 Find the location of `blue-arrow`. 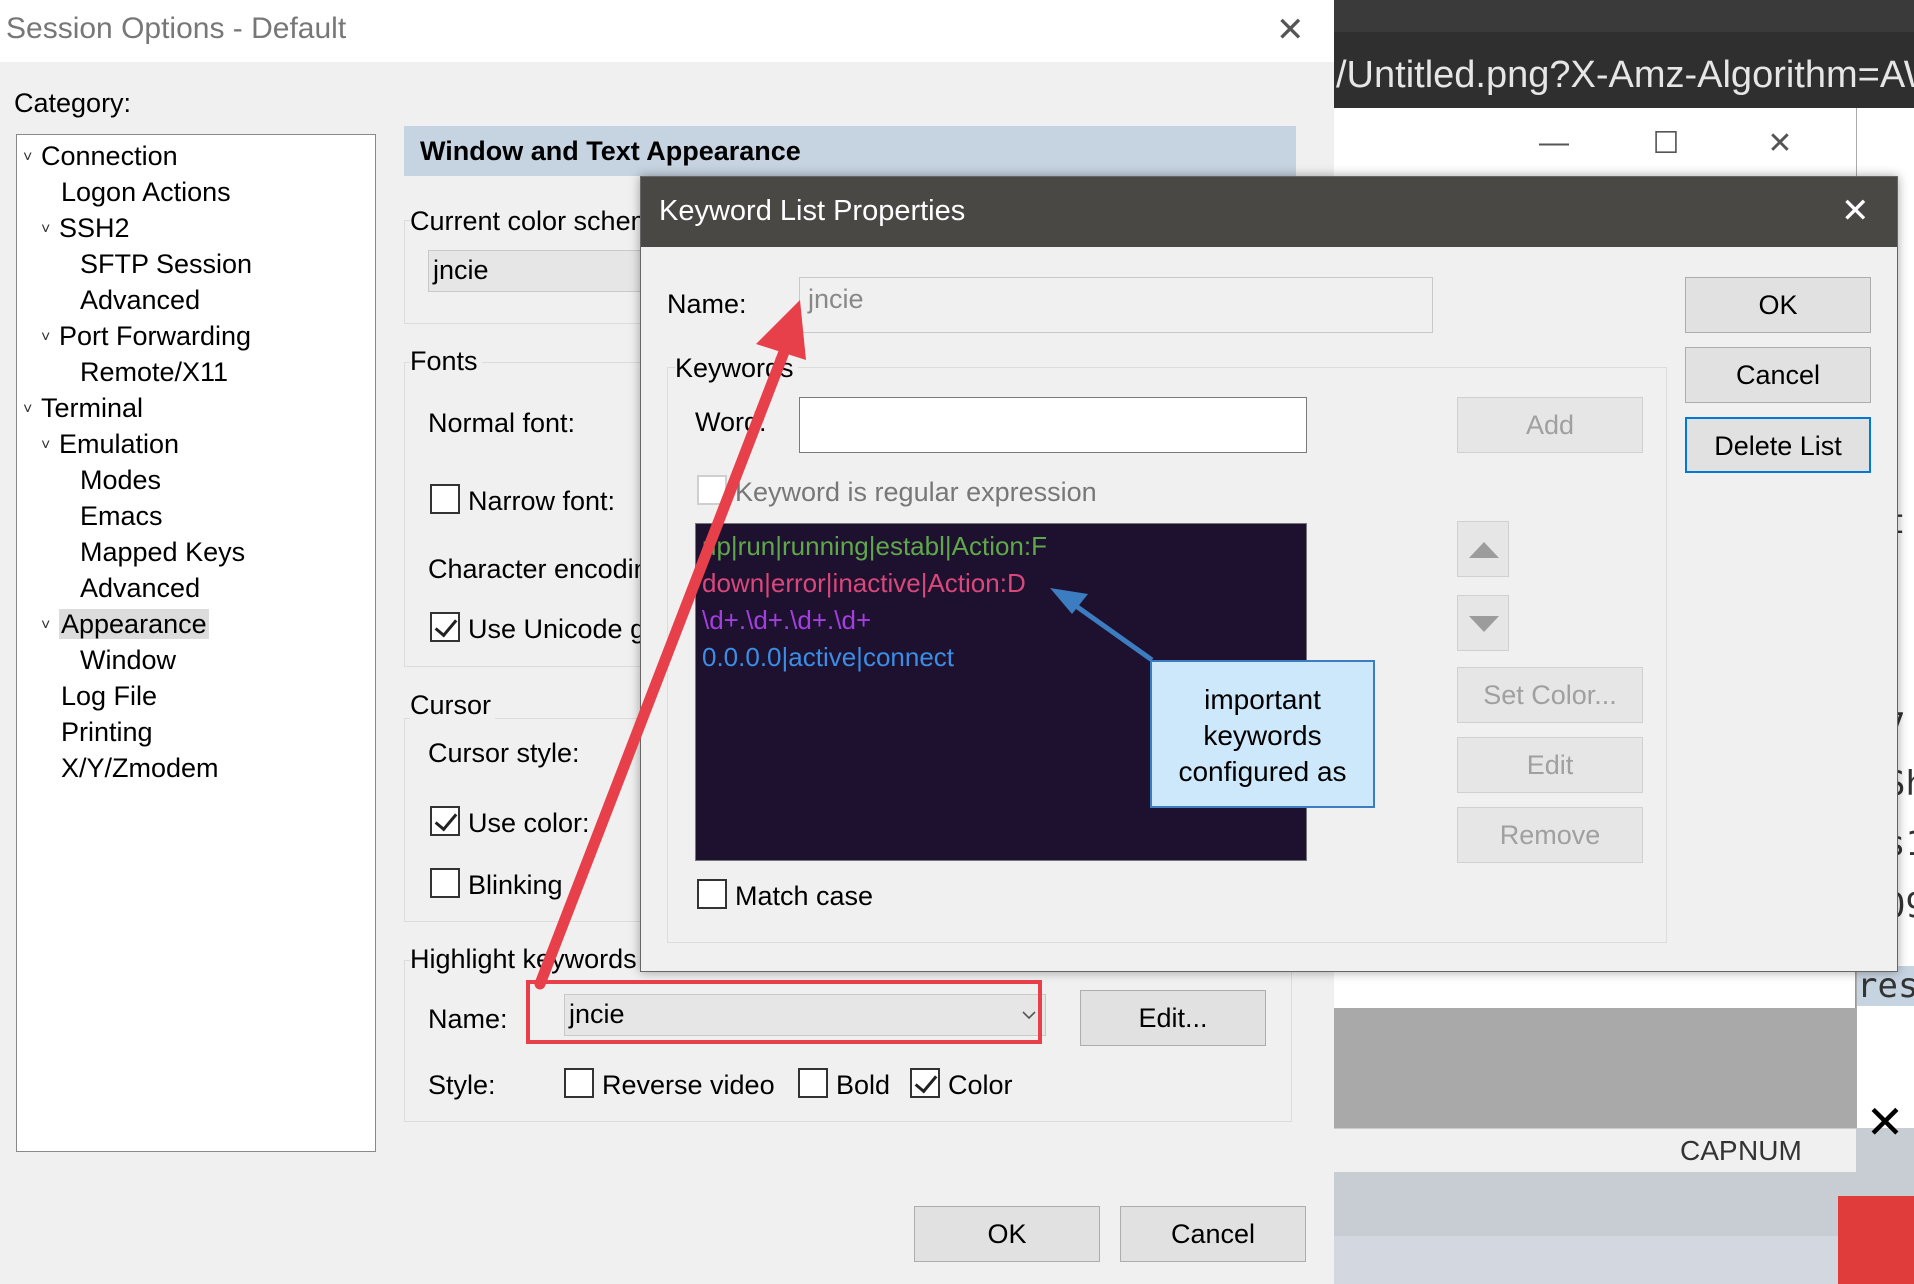

blue-arrow is located at coordinates (1102, 625).